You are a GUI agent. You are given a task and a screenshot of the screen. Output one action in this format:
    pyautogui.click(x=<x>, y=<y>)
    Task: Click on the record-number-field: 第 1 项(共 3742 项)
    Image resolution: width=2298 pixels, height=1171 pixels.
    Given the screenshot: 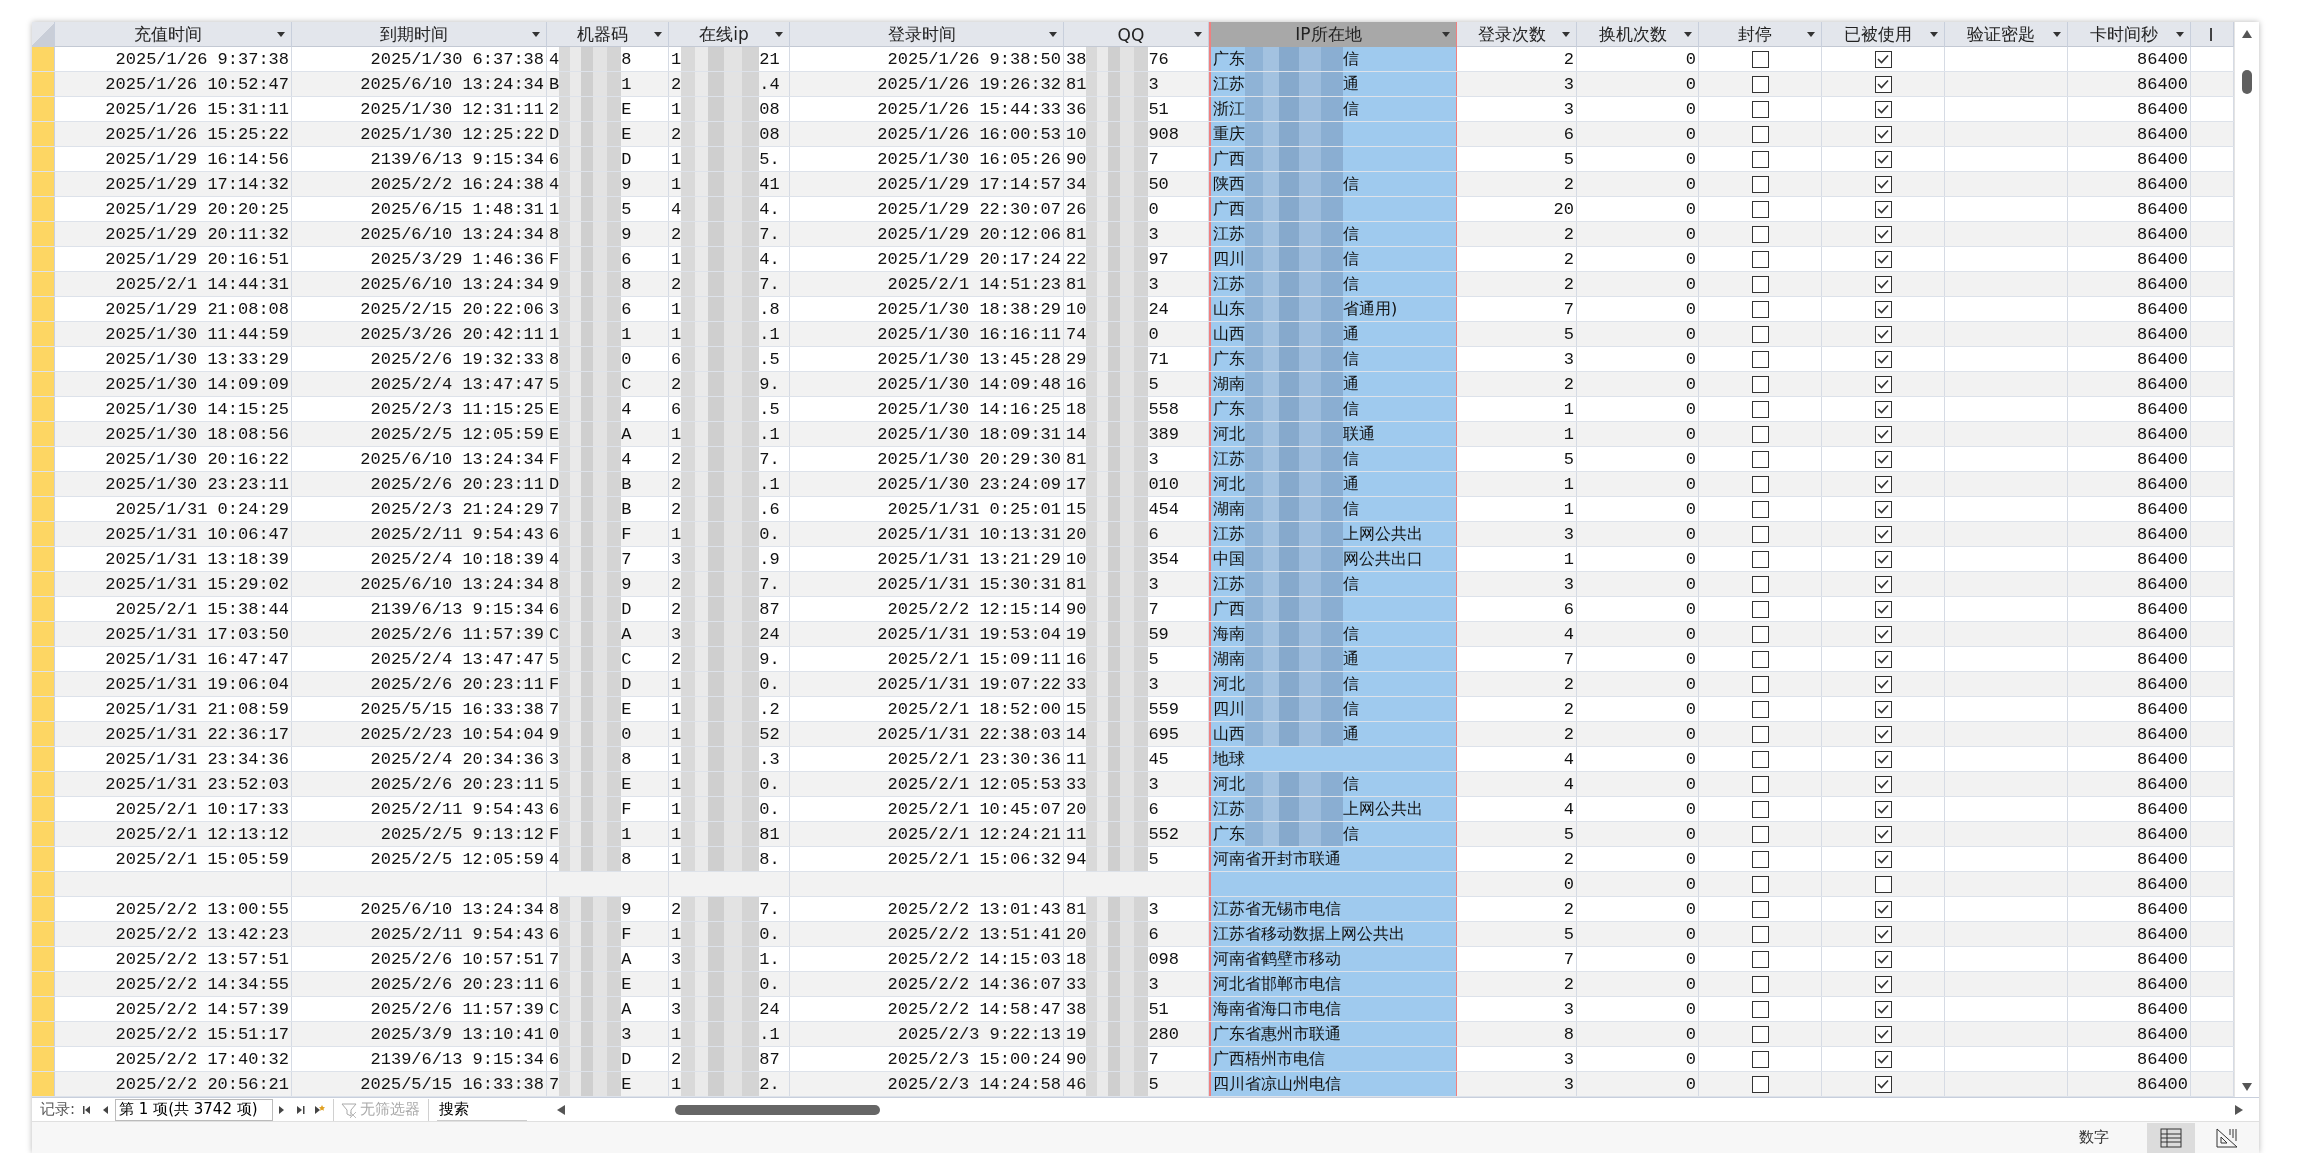 What is the action you would take?
    pyautogui.click(x=194, y=1109)
    